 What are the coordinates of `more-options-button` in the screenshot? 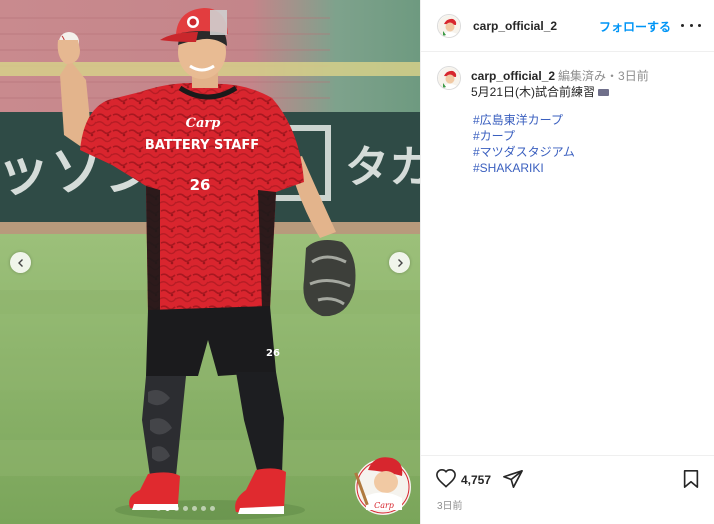 It's located at (691, 25).